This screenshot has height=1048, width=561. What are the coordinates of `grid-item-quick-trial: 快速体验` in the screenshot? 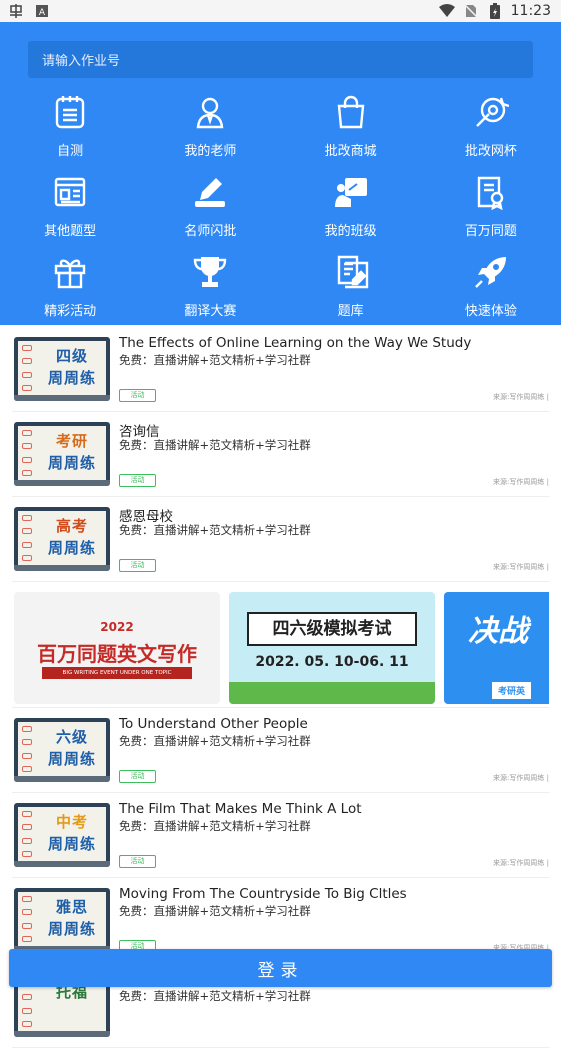 It's located at (491, 288).